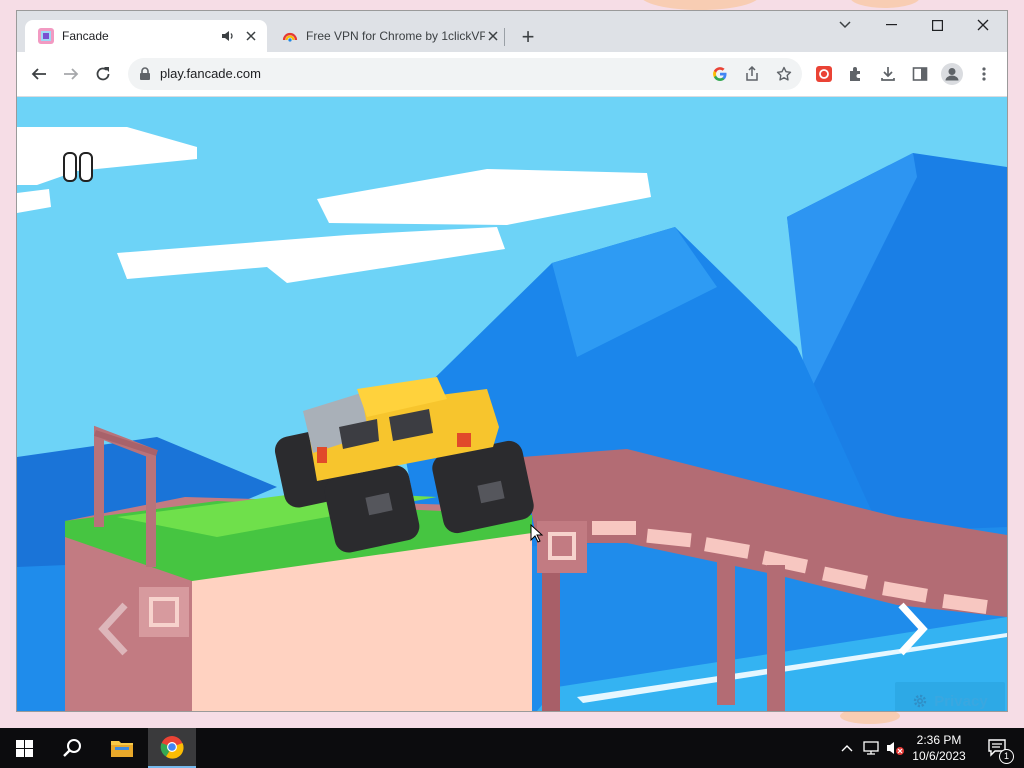  I want to click on minimize-icon, so click(891, 25).